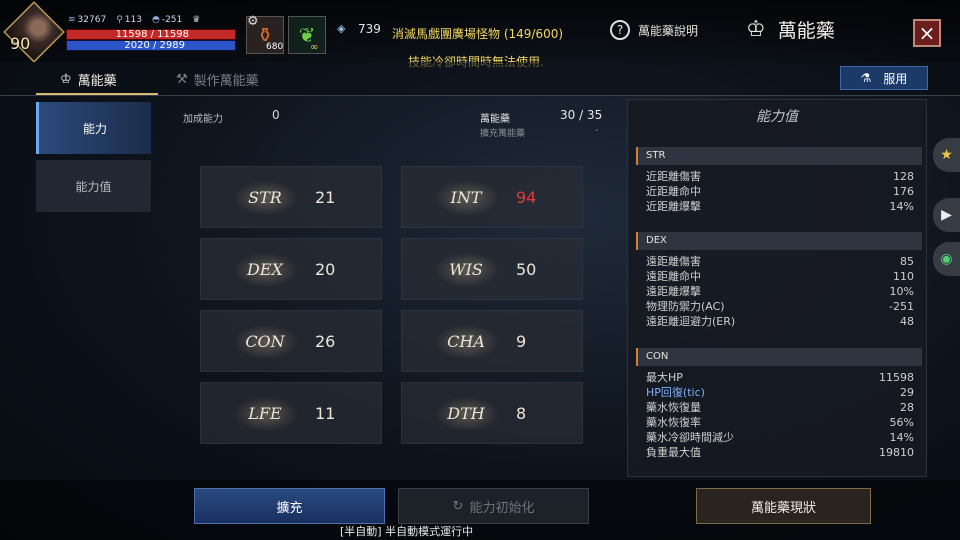 Image resolution: width=960 pixels, height=540 pixels. I want to click on reset-label: 能力初始化, so click(502, 508).